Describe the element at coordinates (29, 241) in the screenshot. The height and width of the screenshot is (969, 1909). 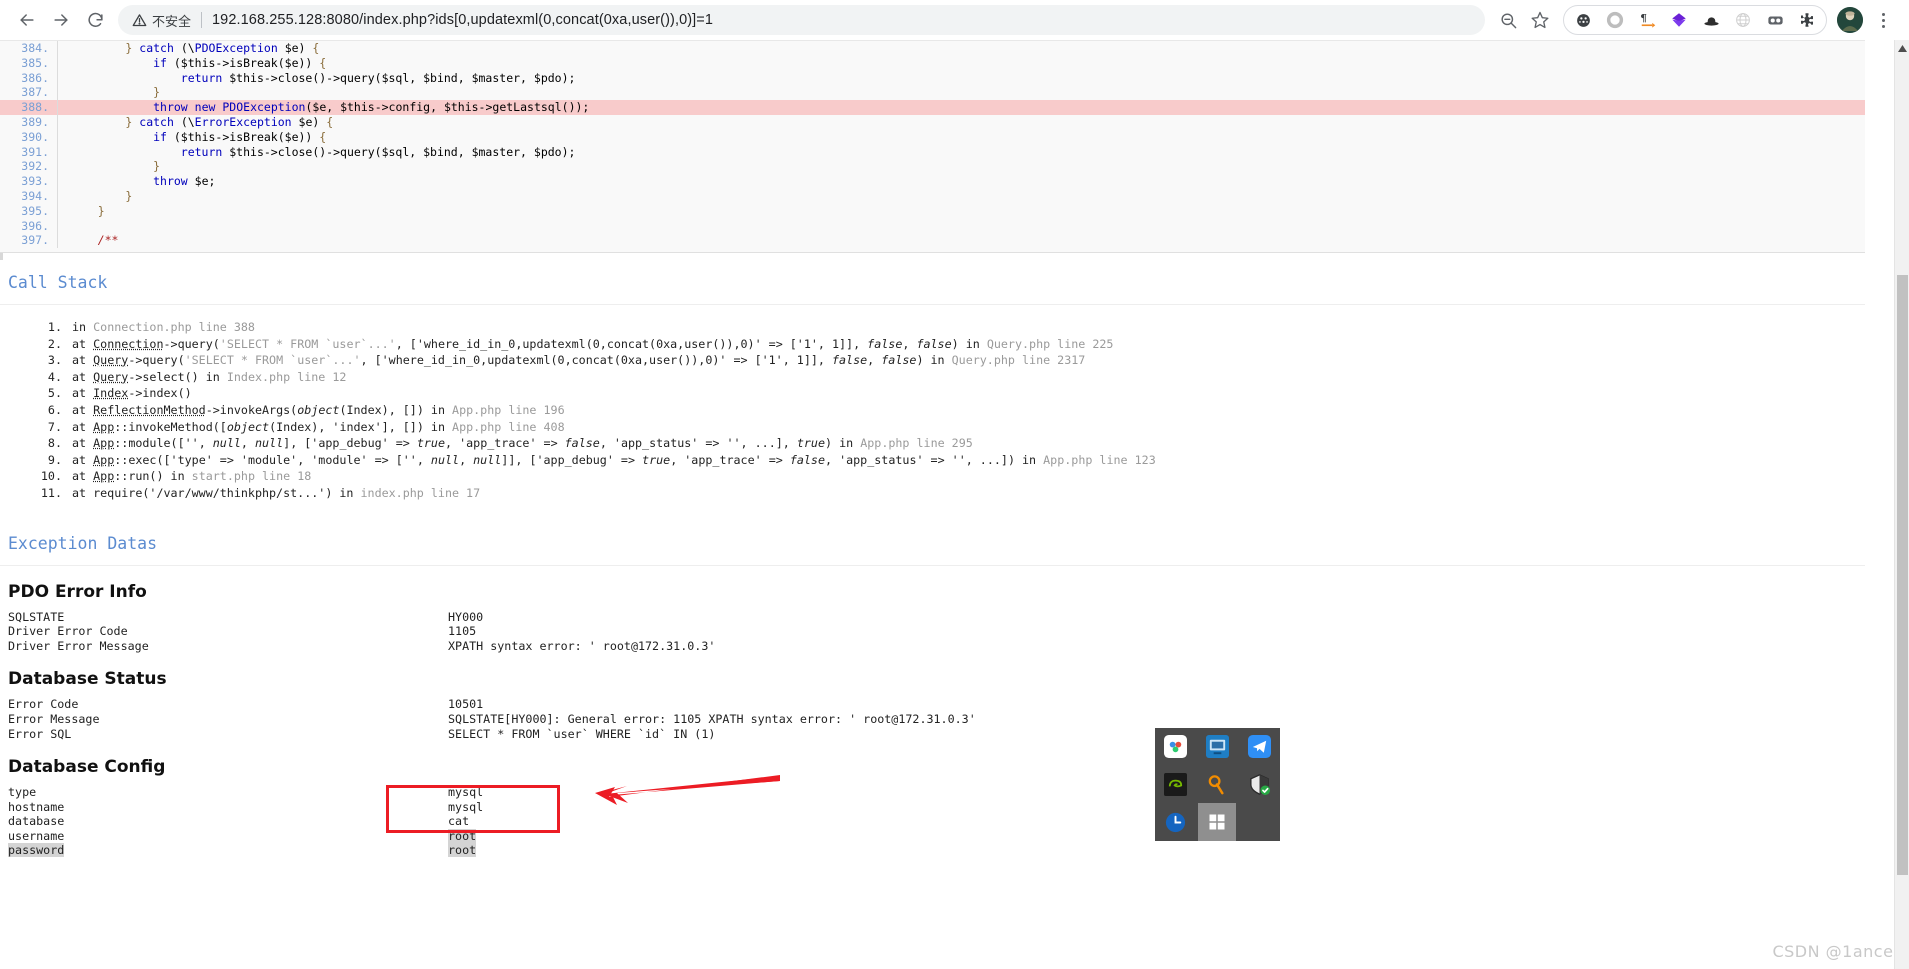
I see `line-number: 397.` at that location.